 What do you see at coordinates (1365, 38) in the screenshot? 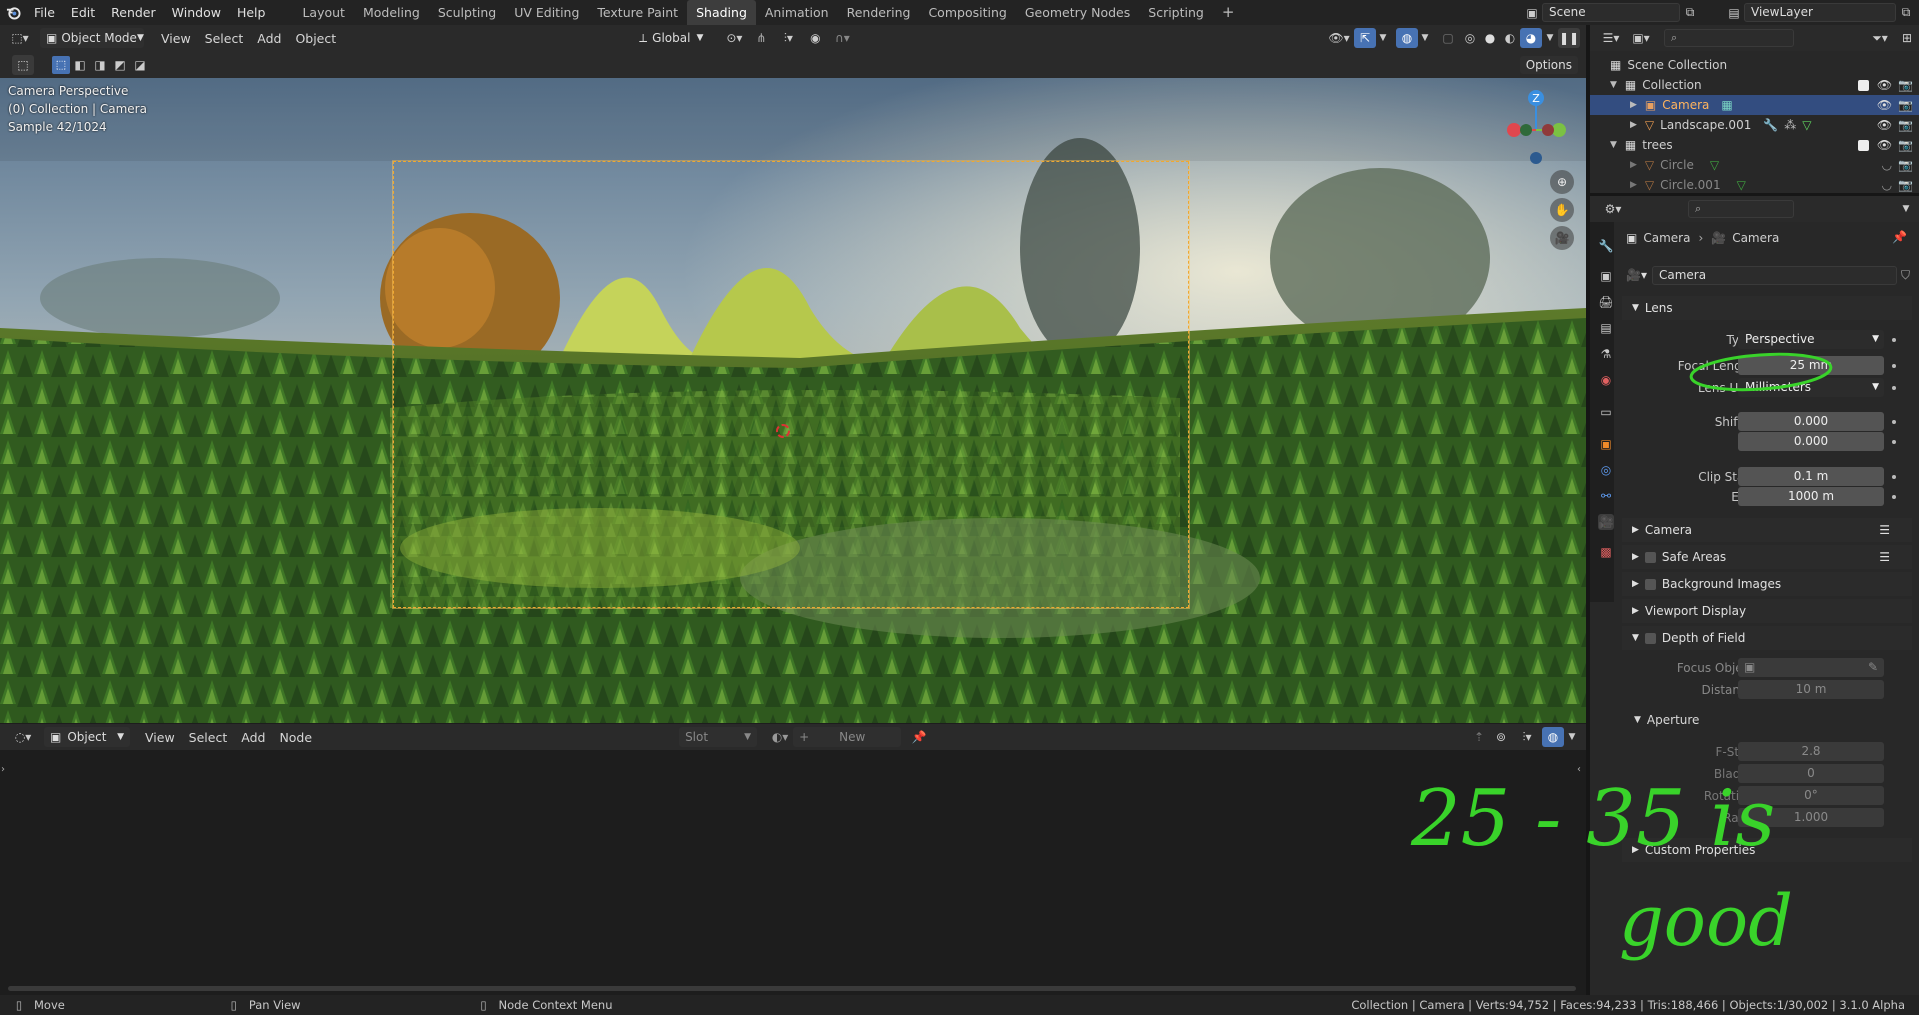
I see `gizmo-toggle-icon: ⇱` at bounding box center [1365, 38].